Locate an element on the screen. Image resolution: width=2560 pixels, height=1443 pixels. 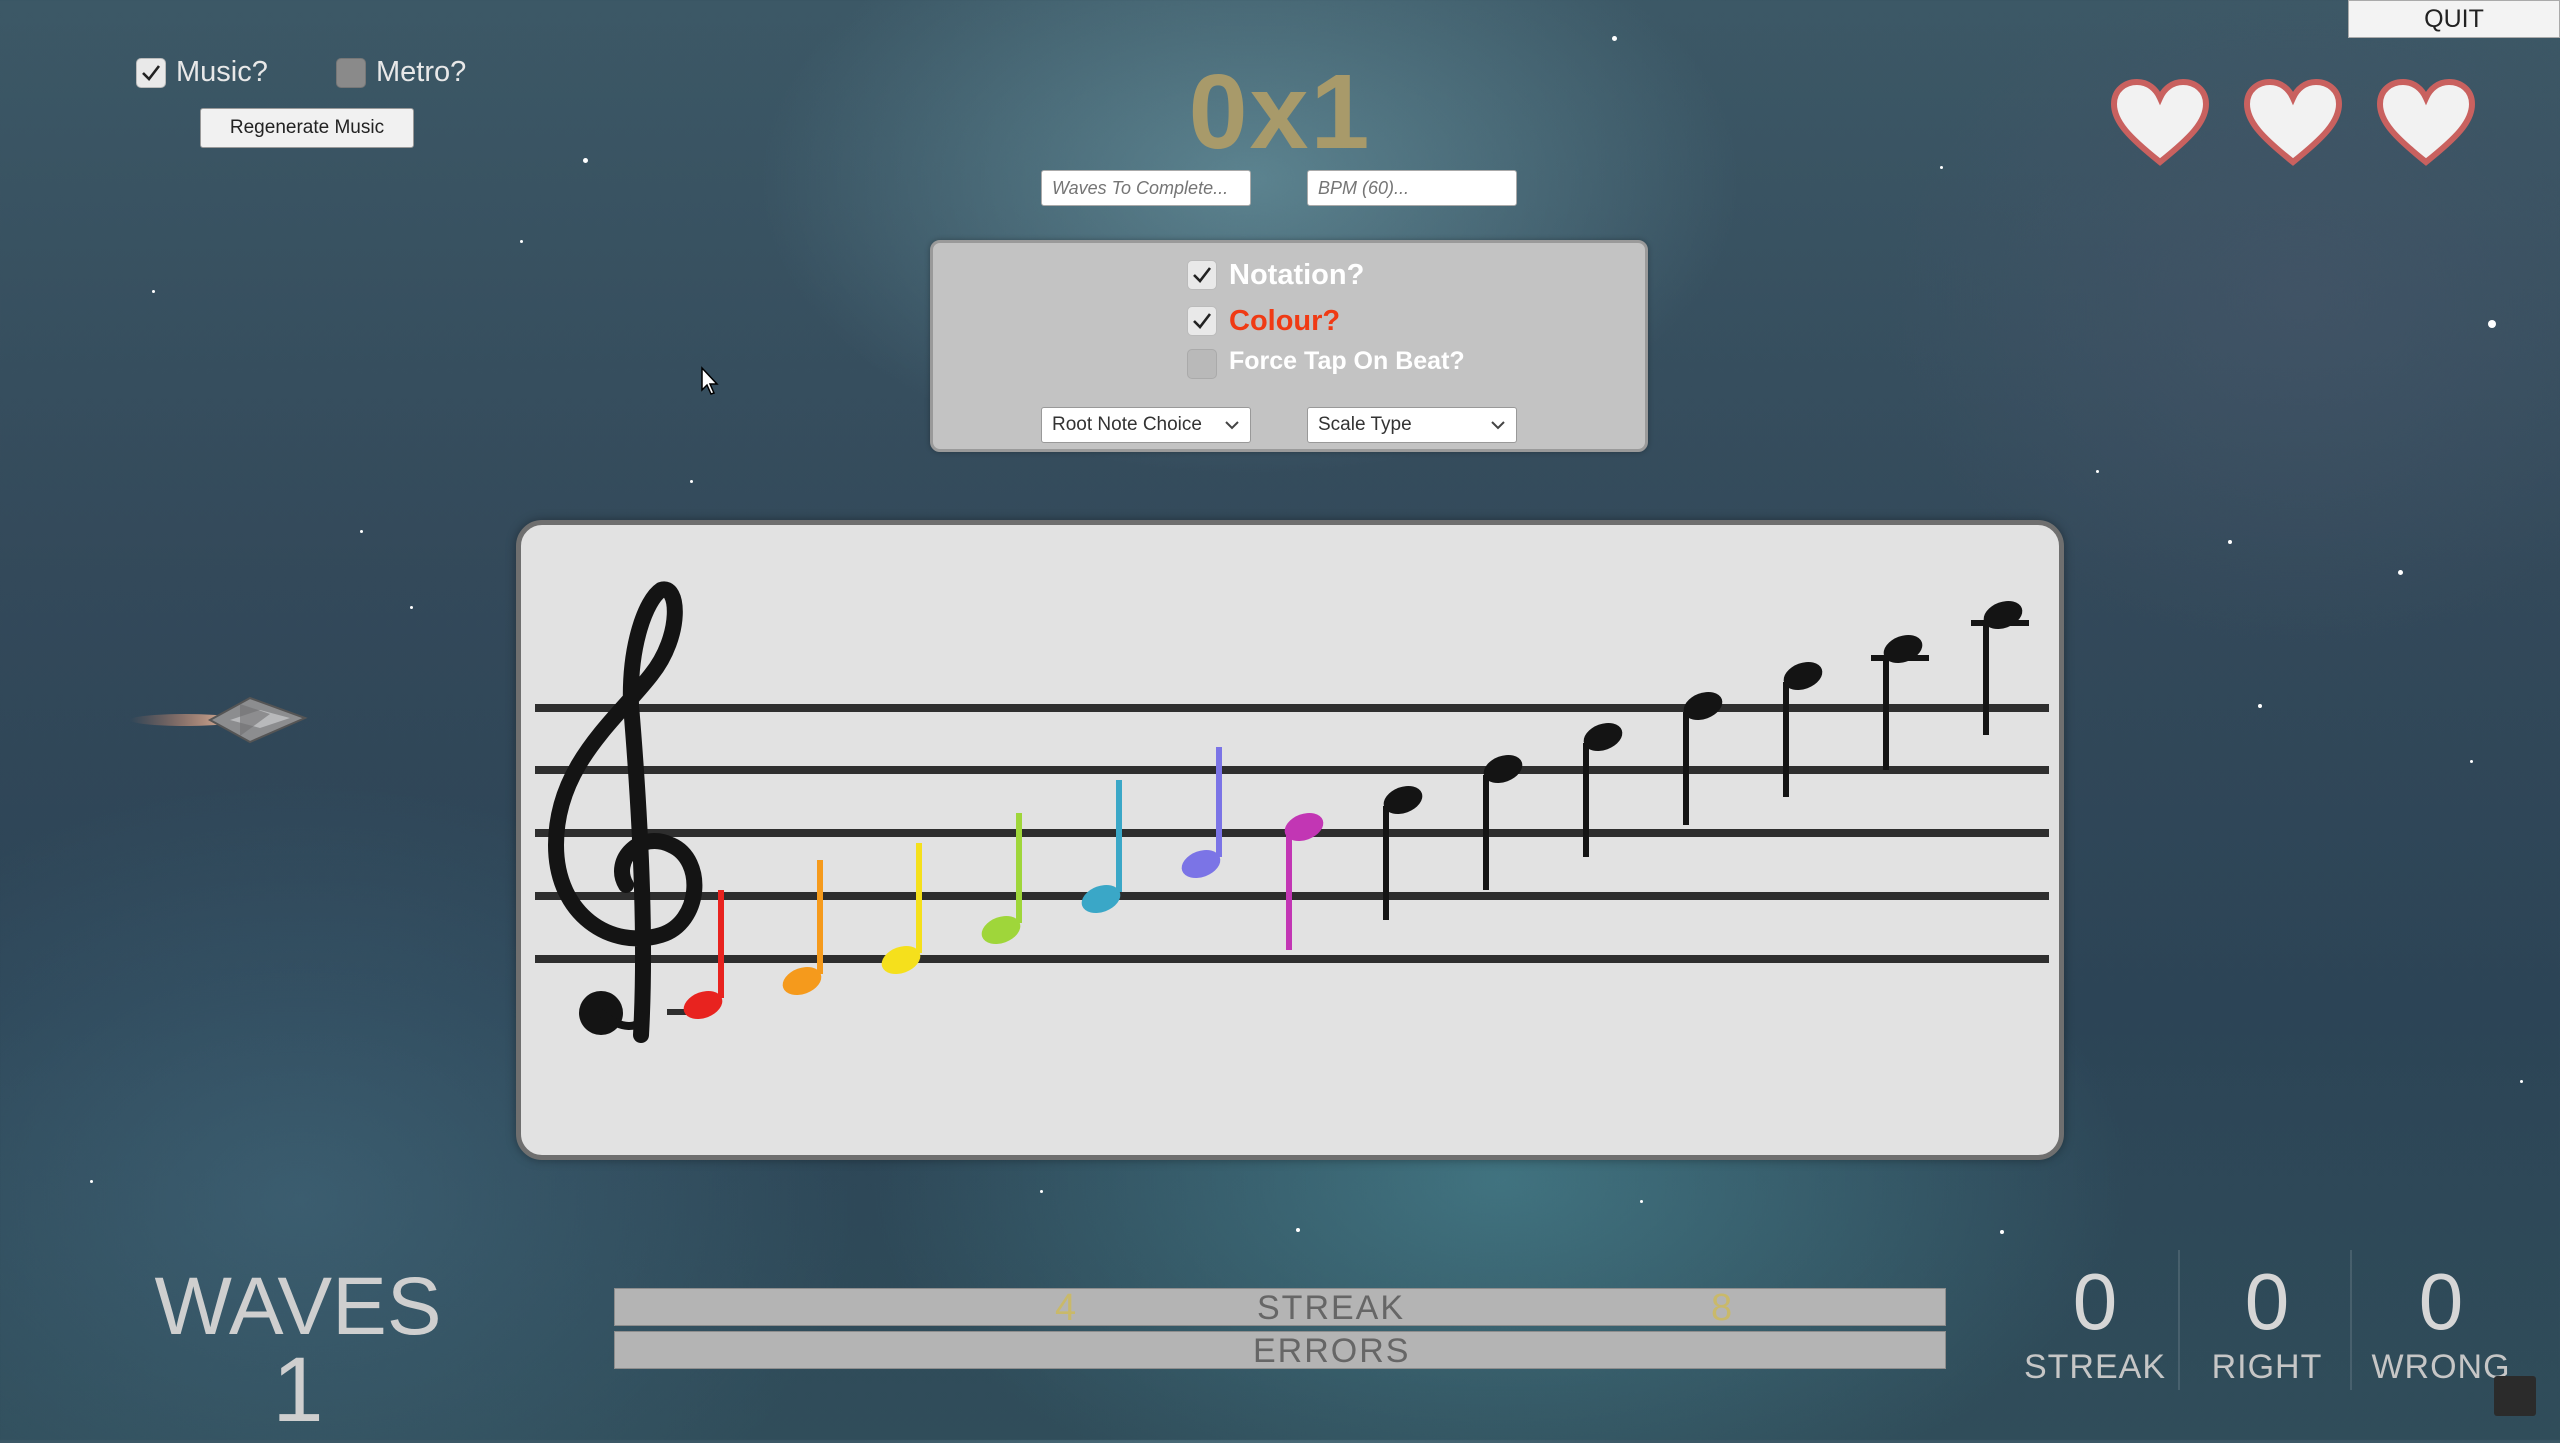
right-value: 0 is located at coordinates (2267, 1301).